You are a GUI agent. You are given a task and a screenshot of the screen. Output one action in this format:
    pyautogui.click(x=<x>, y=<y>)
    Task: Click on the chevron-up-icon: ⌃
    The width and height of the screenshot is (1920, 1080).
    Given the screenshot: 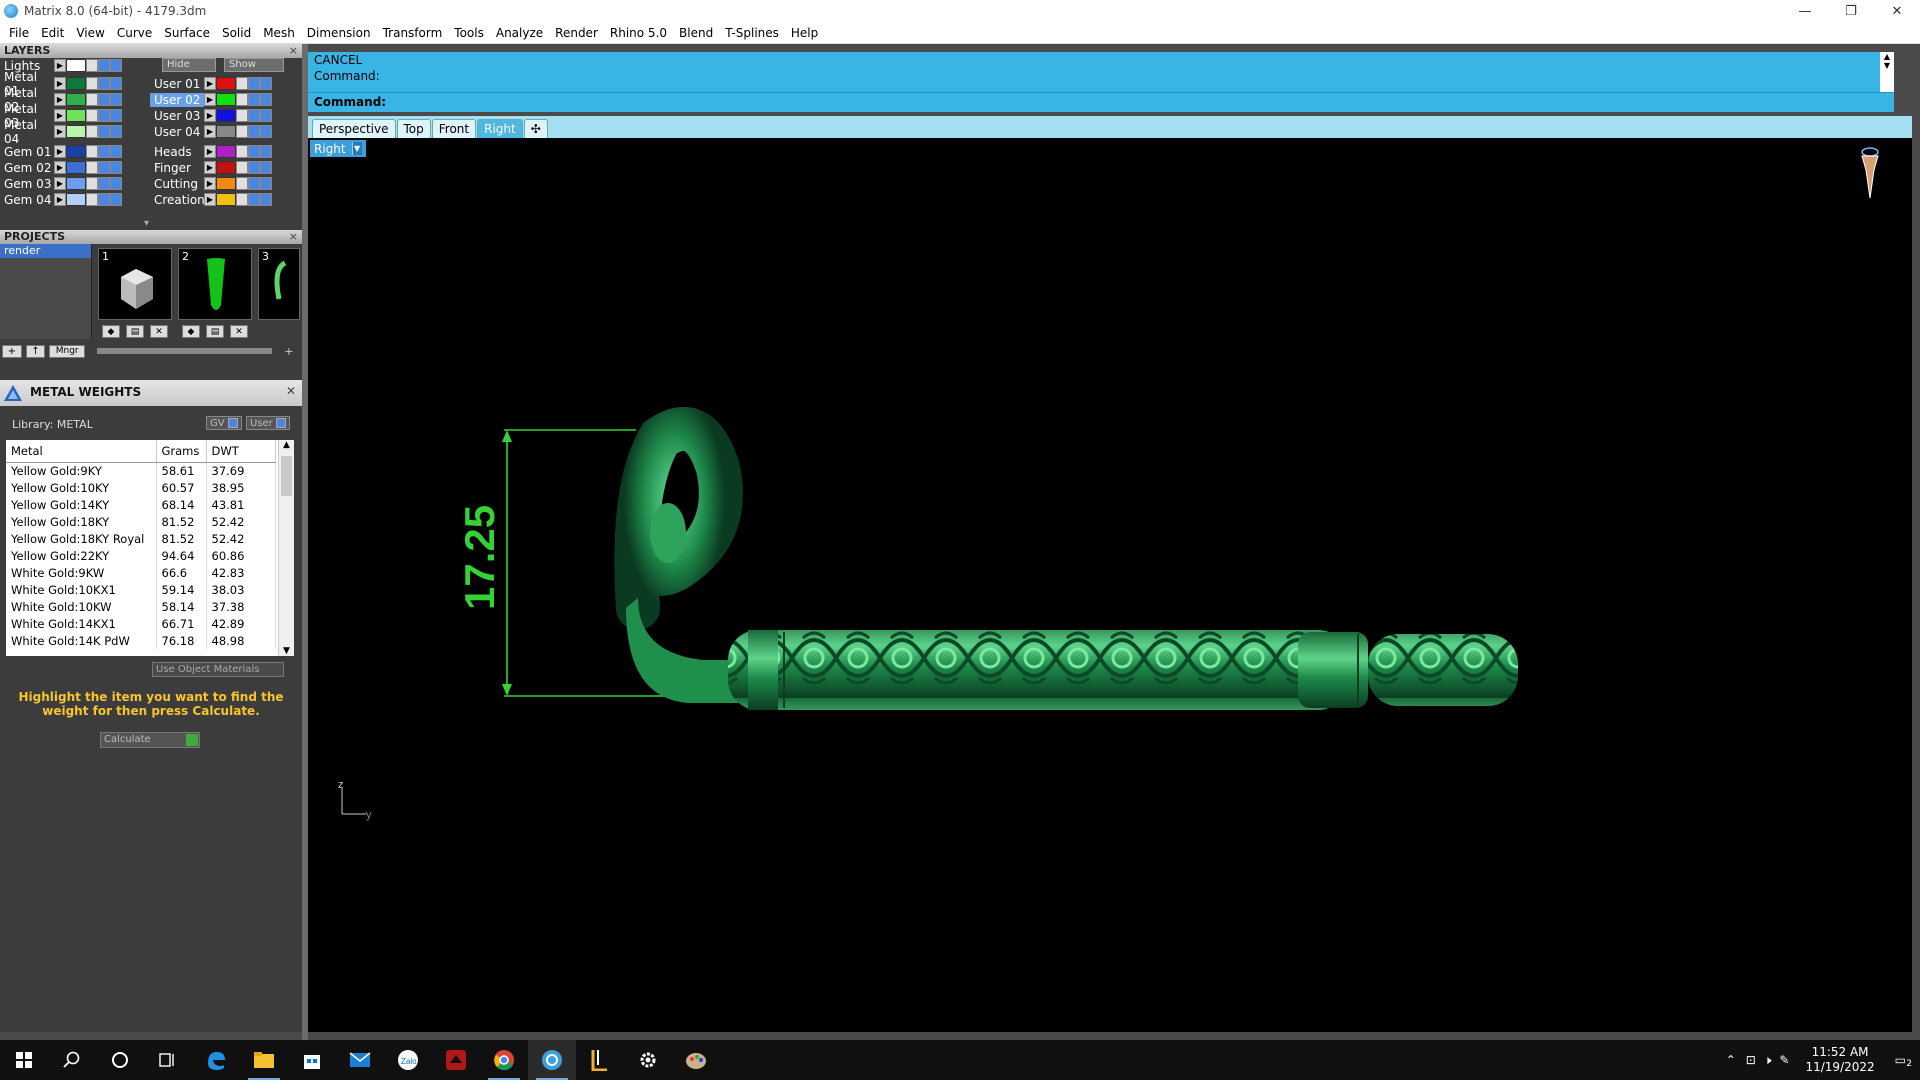 What is the action you would take?
    pyautogui.click(x=1731, y=1060)
    